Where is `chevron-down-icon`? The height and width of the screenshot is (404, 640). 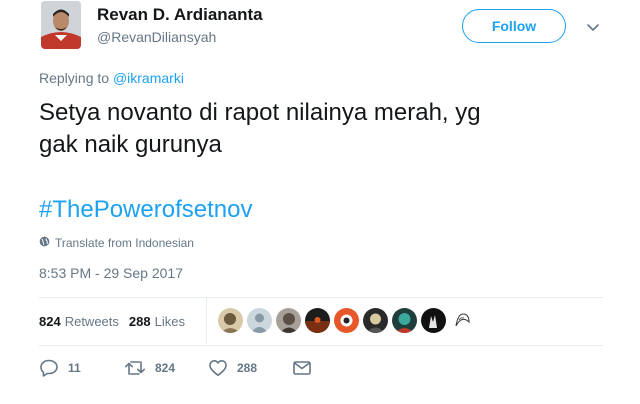 chevron-down-icon is located at coordinates (593, 27).